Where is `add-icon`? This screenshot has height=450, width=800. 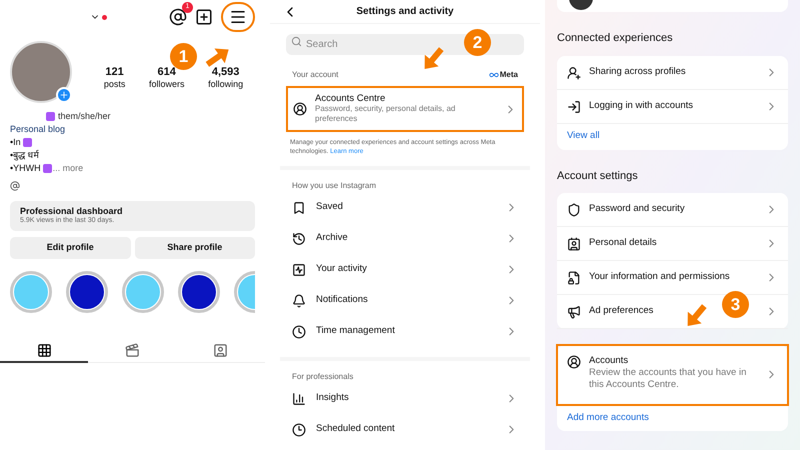 add-icon is located at coordinates (204, 17).